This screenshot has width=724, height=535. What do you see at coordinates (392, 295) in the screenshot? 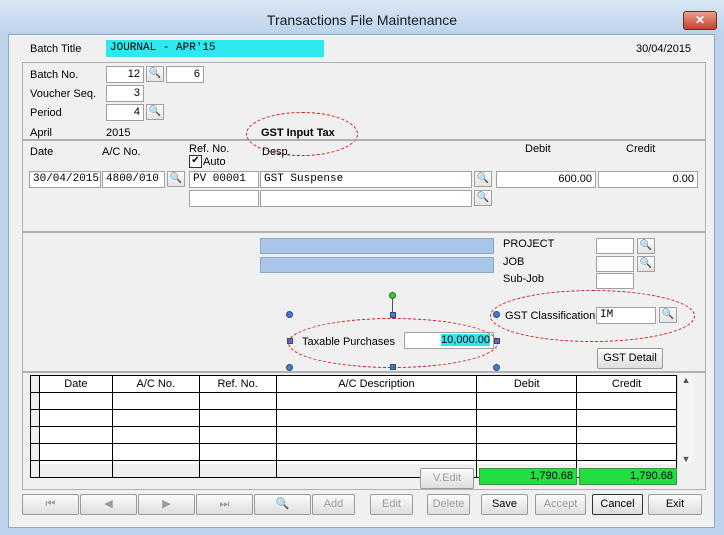
I see `rotate-handle` at bounding box center [392, 295].